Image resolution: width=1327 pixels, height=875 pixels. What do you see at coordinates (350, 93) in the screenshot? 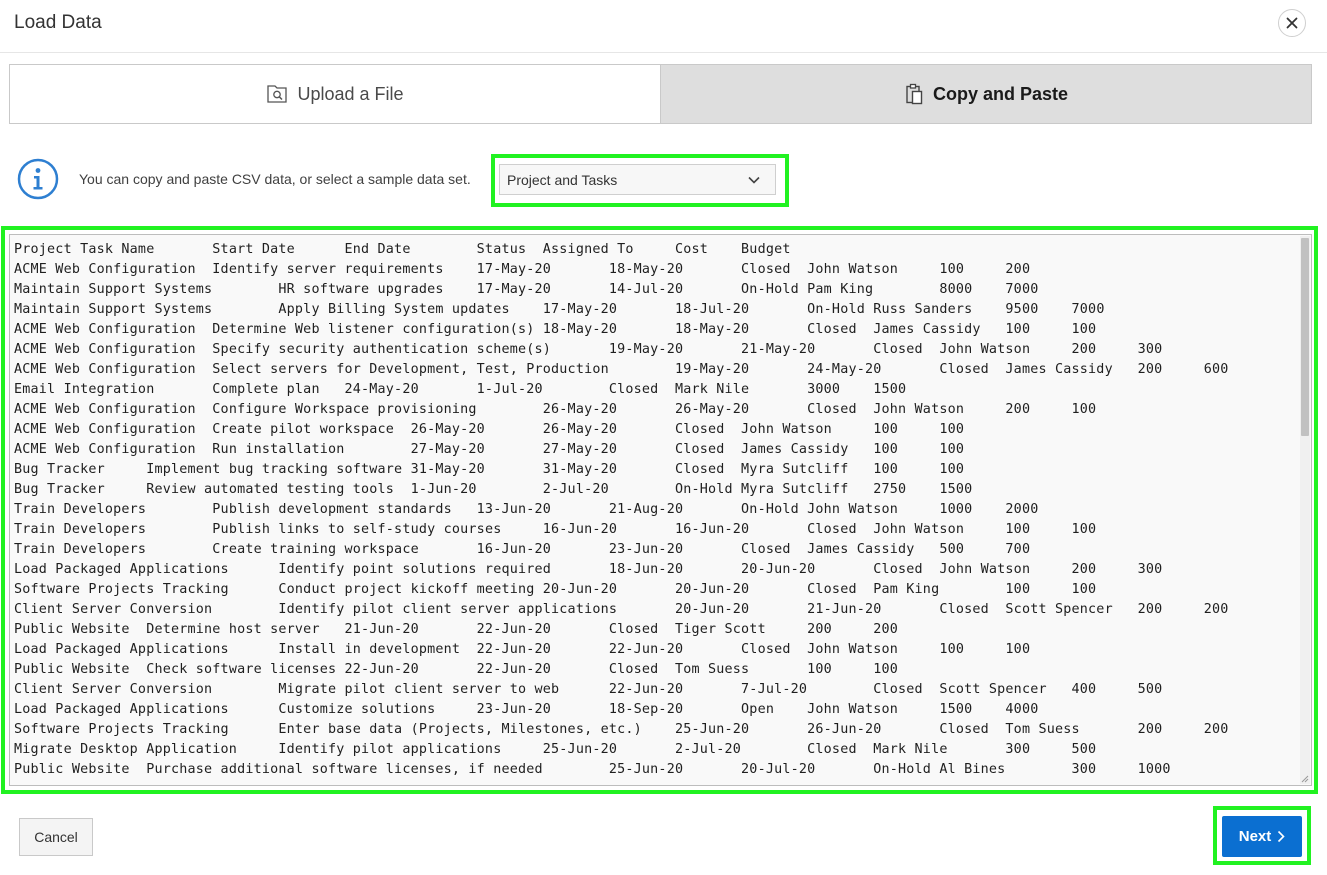
I see `tab-upload-file-label: Upload a File` at bounding box center [350, 93].